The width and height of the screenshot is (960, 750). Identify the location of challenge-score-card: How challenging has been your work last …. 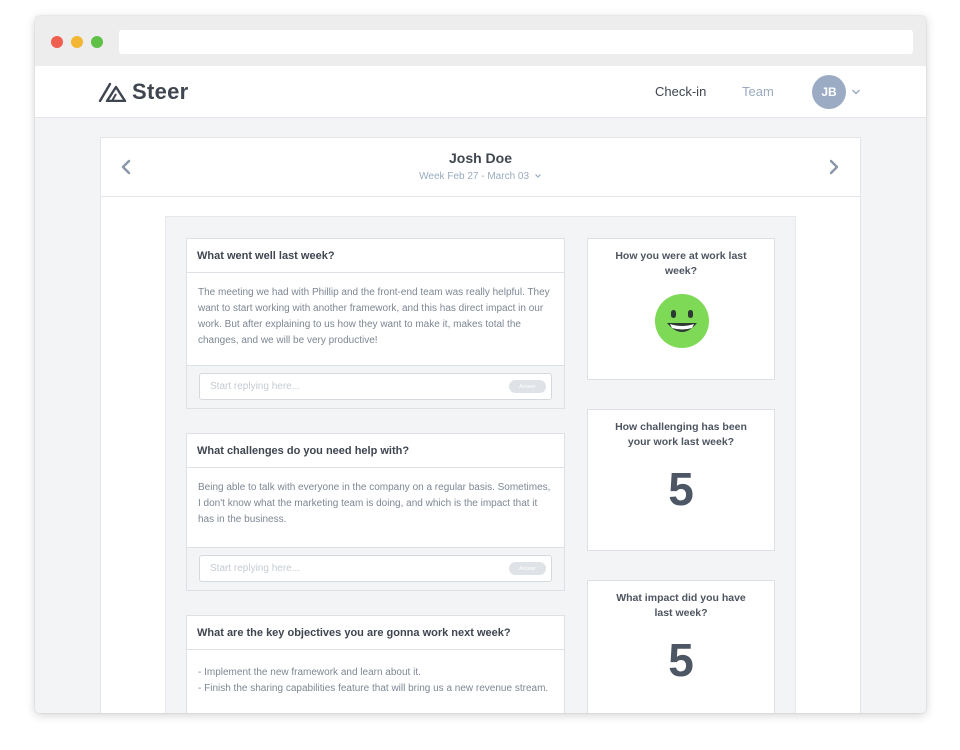
(681, 480).